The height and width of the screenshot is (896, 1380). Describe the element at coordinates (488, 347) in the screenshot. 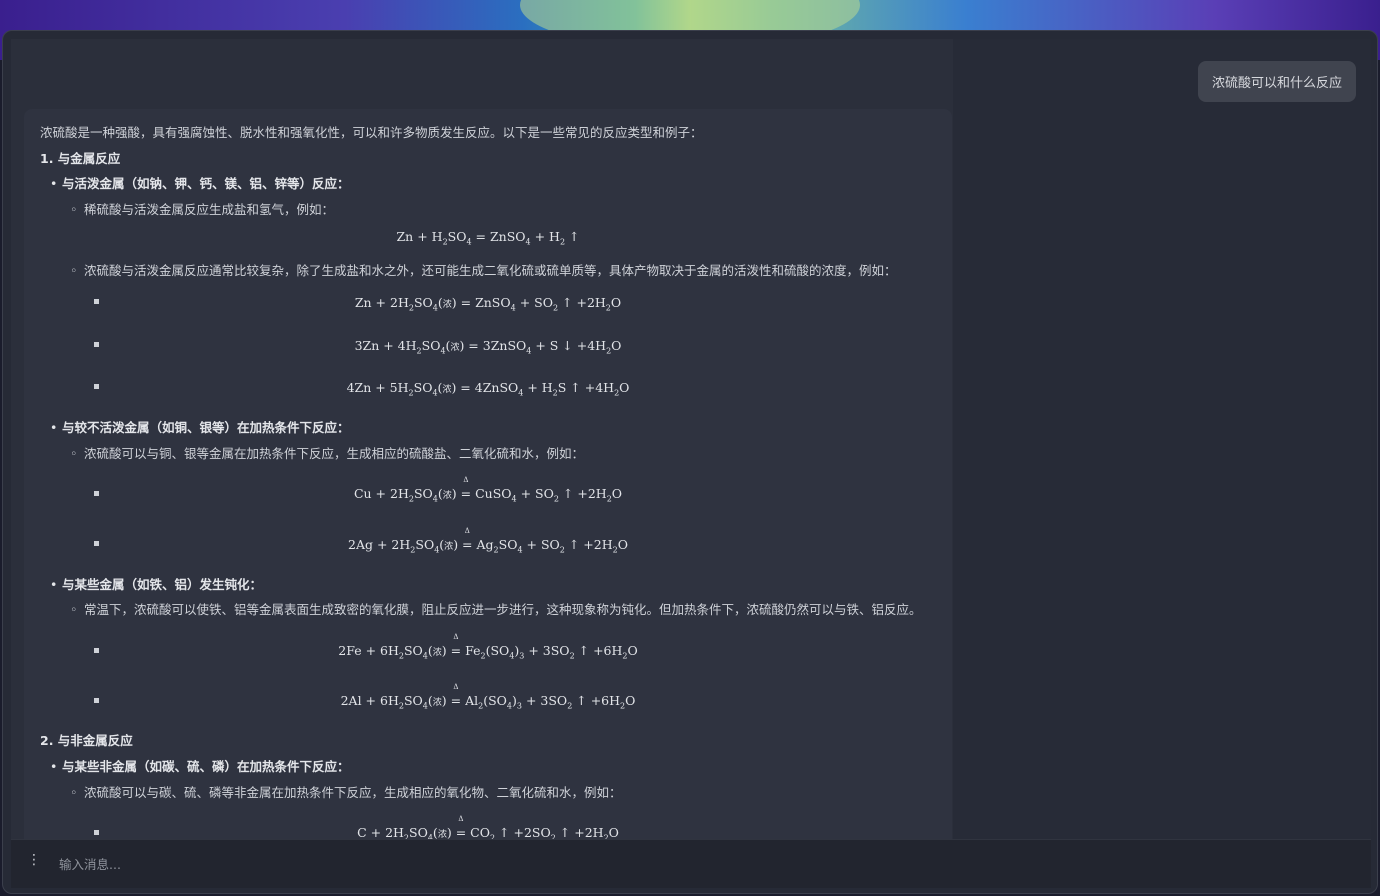

I see `equation: 3Zn + 4H2SO4(浓) = 3ZnSO4 + S ↓ +4H2O` at that location.